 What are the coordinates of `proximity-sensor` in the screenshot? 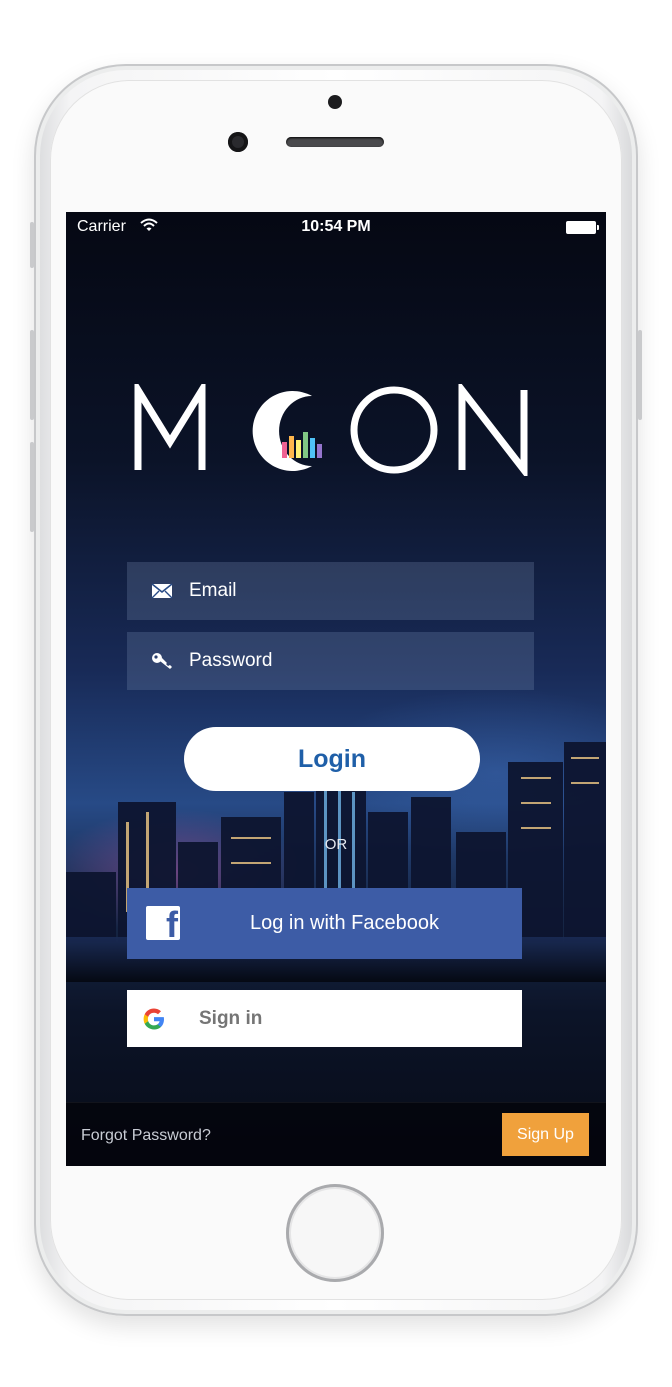 It's located at (335, 102).